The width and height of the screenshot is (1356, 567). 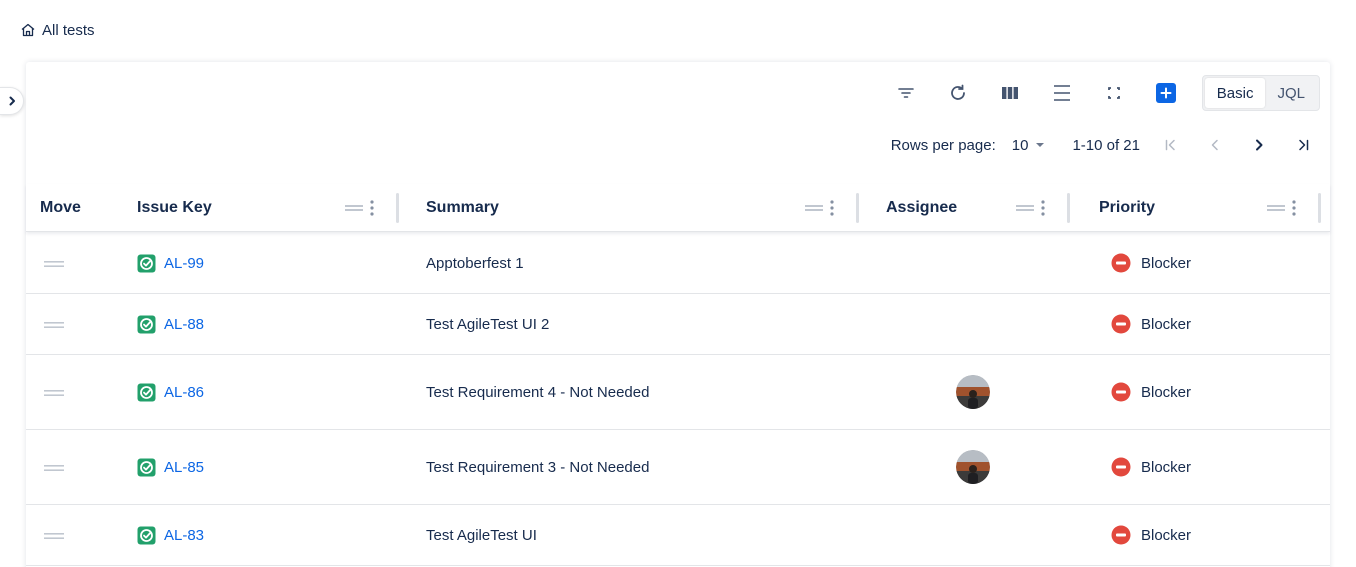 I want to click on summary-text: Test Requirement 3 - Not Needed, so click(x=538, y=467).